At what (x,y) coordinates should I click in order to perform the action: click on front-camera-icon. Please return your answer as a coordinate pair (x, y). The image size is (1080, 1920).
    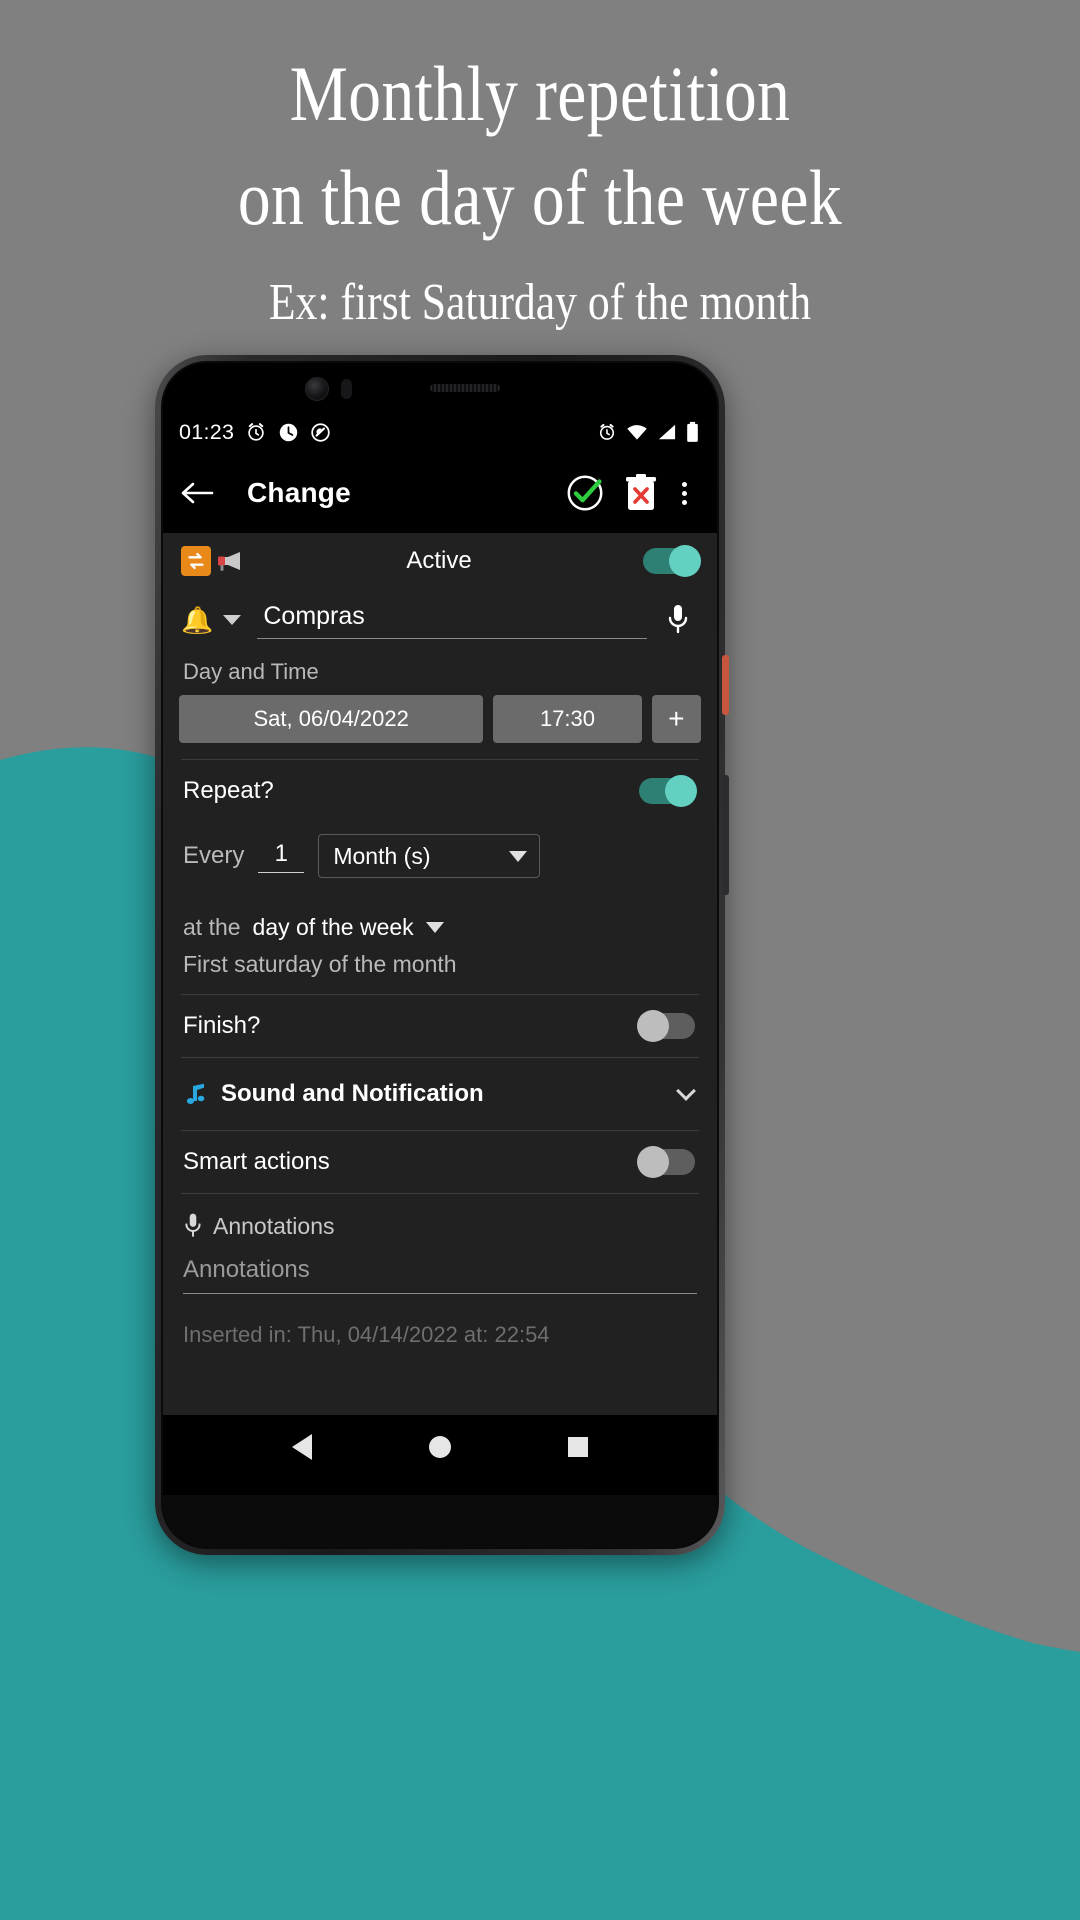
    Looking at the image, I should click on (317, 389).